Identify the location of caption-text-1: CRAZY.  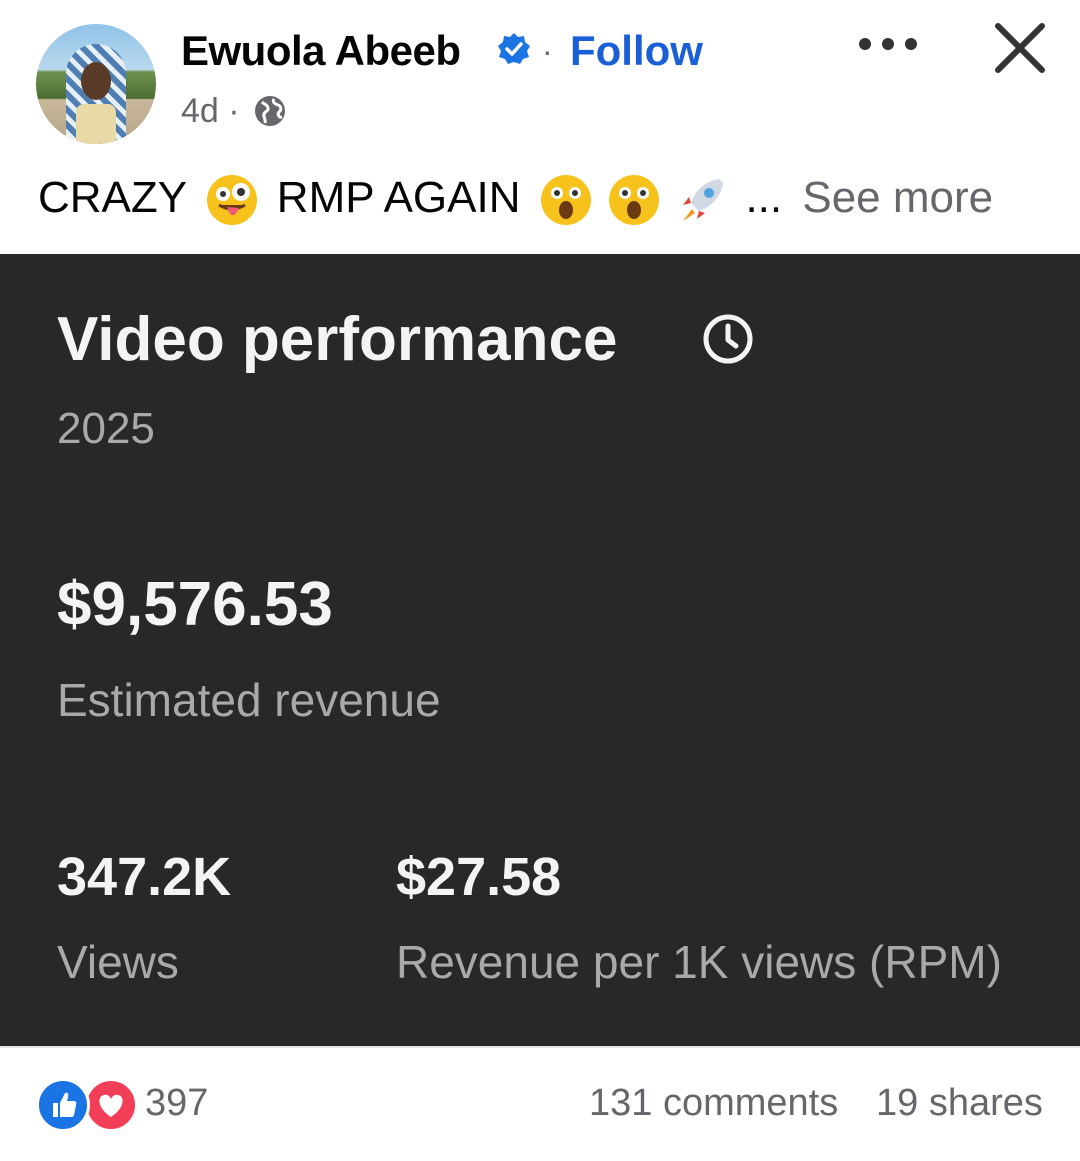
(112, 197).